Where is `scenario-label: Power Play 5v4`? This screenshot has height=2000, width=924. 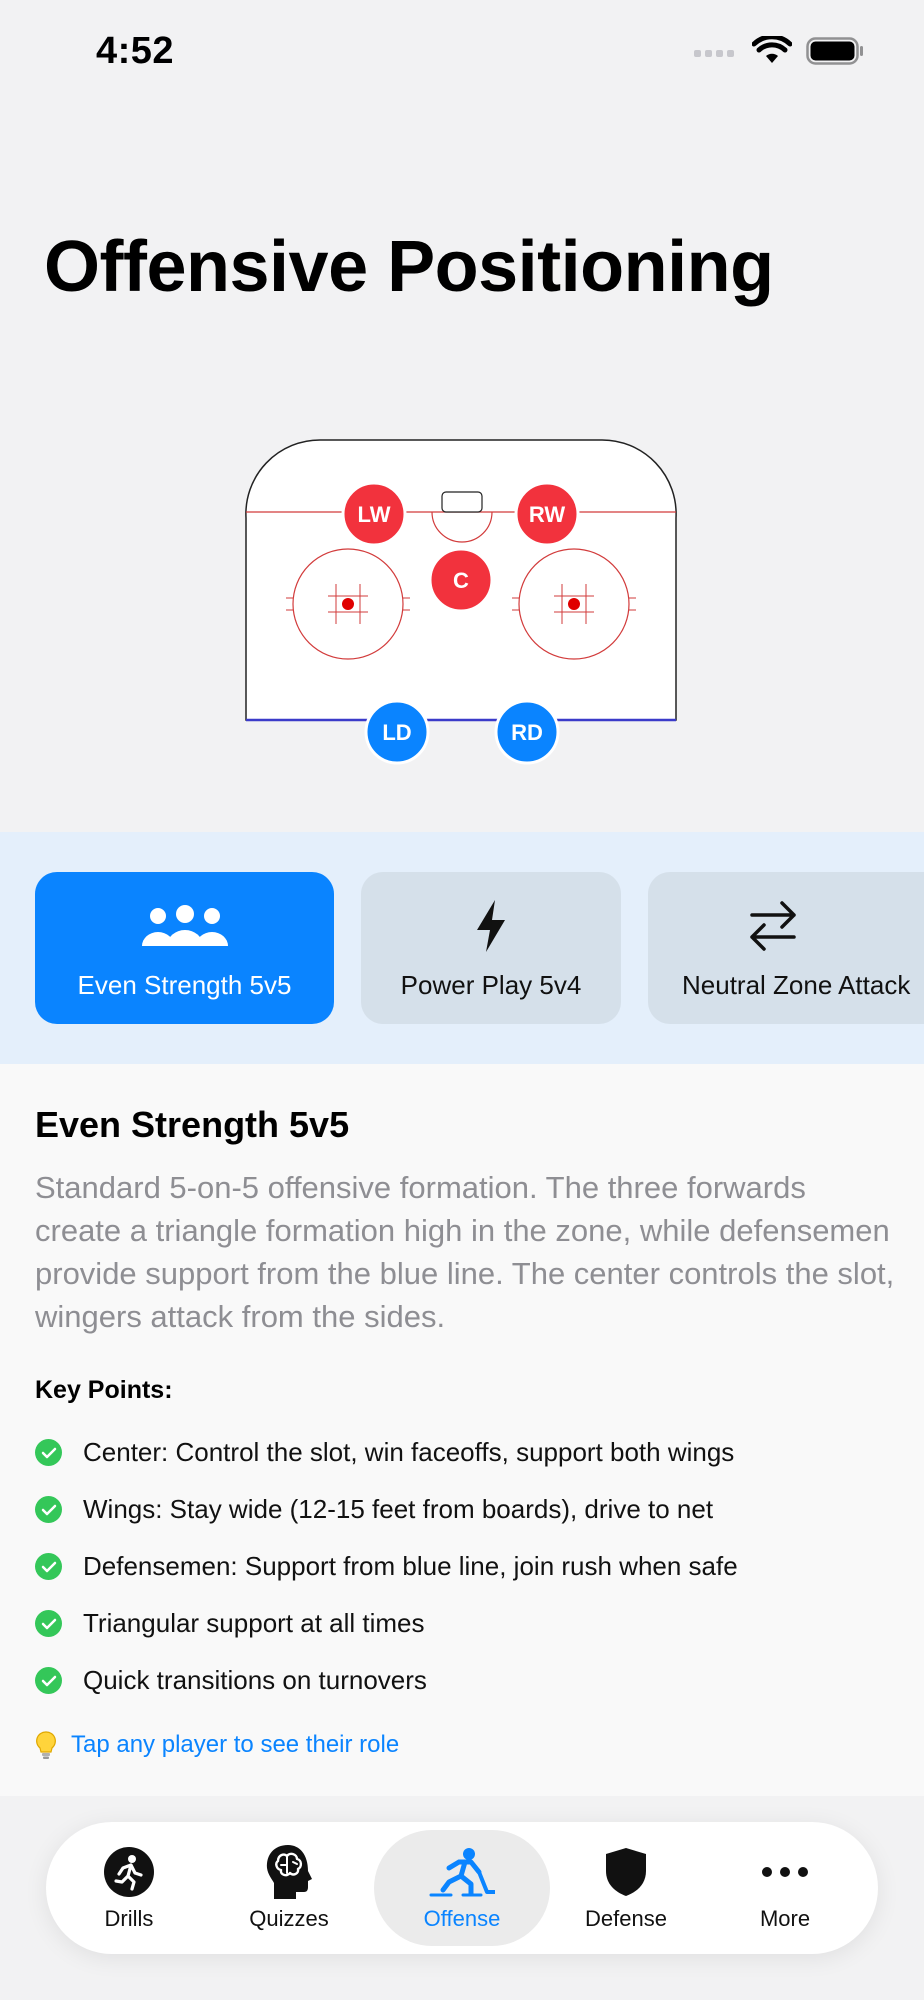
scenario-label: Power Play 5v4 is located at coordinates (491, 984).